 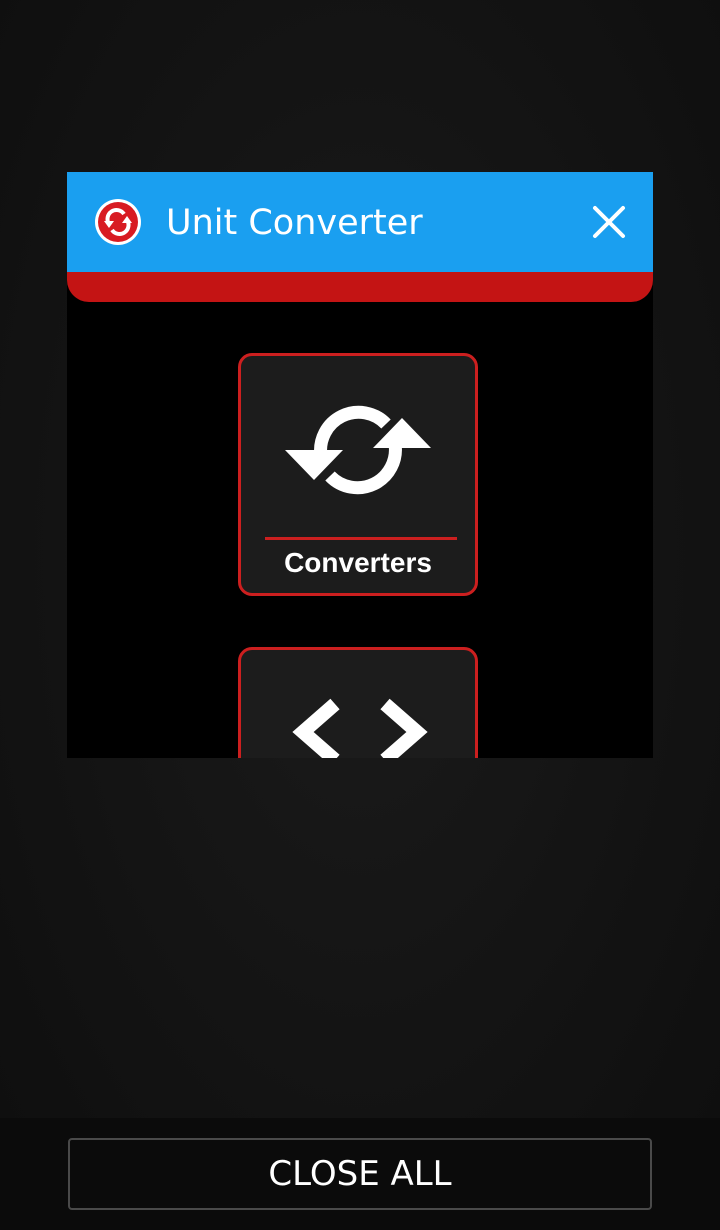 I want to click on second-tile, so click(x=358, y=702).